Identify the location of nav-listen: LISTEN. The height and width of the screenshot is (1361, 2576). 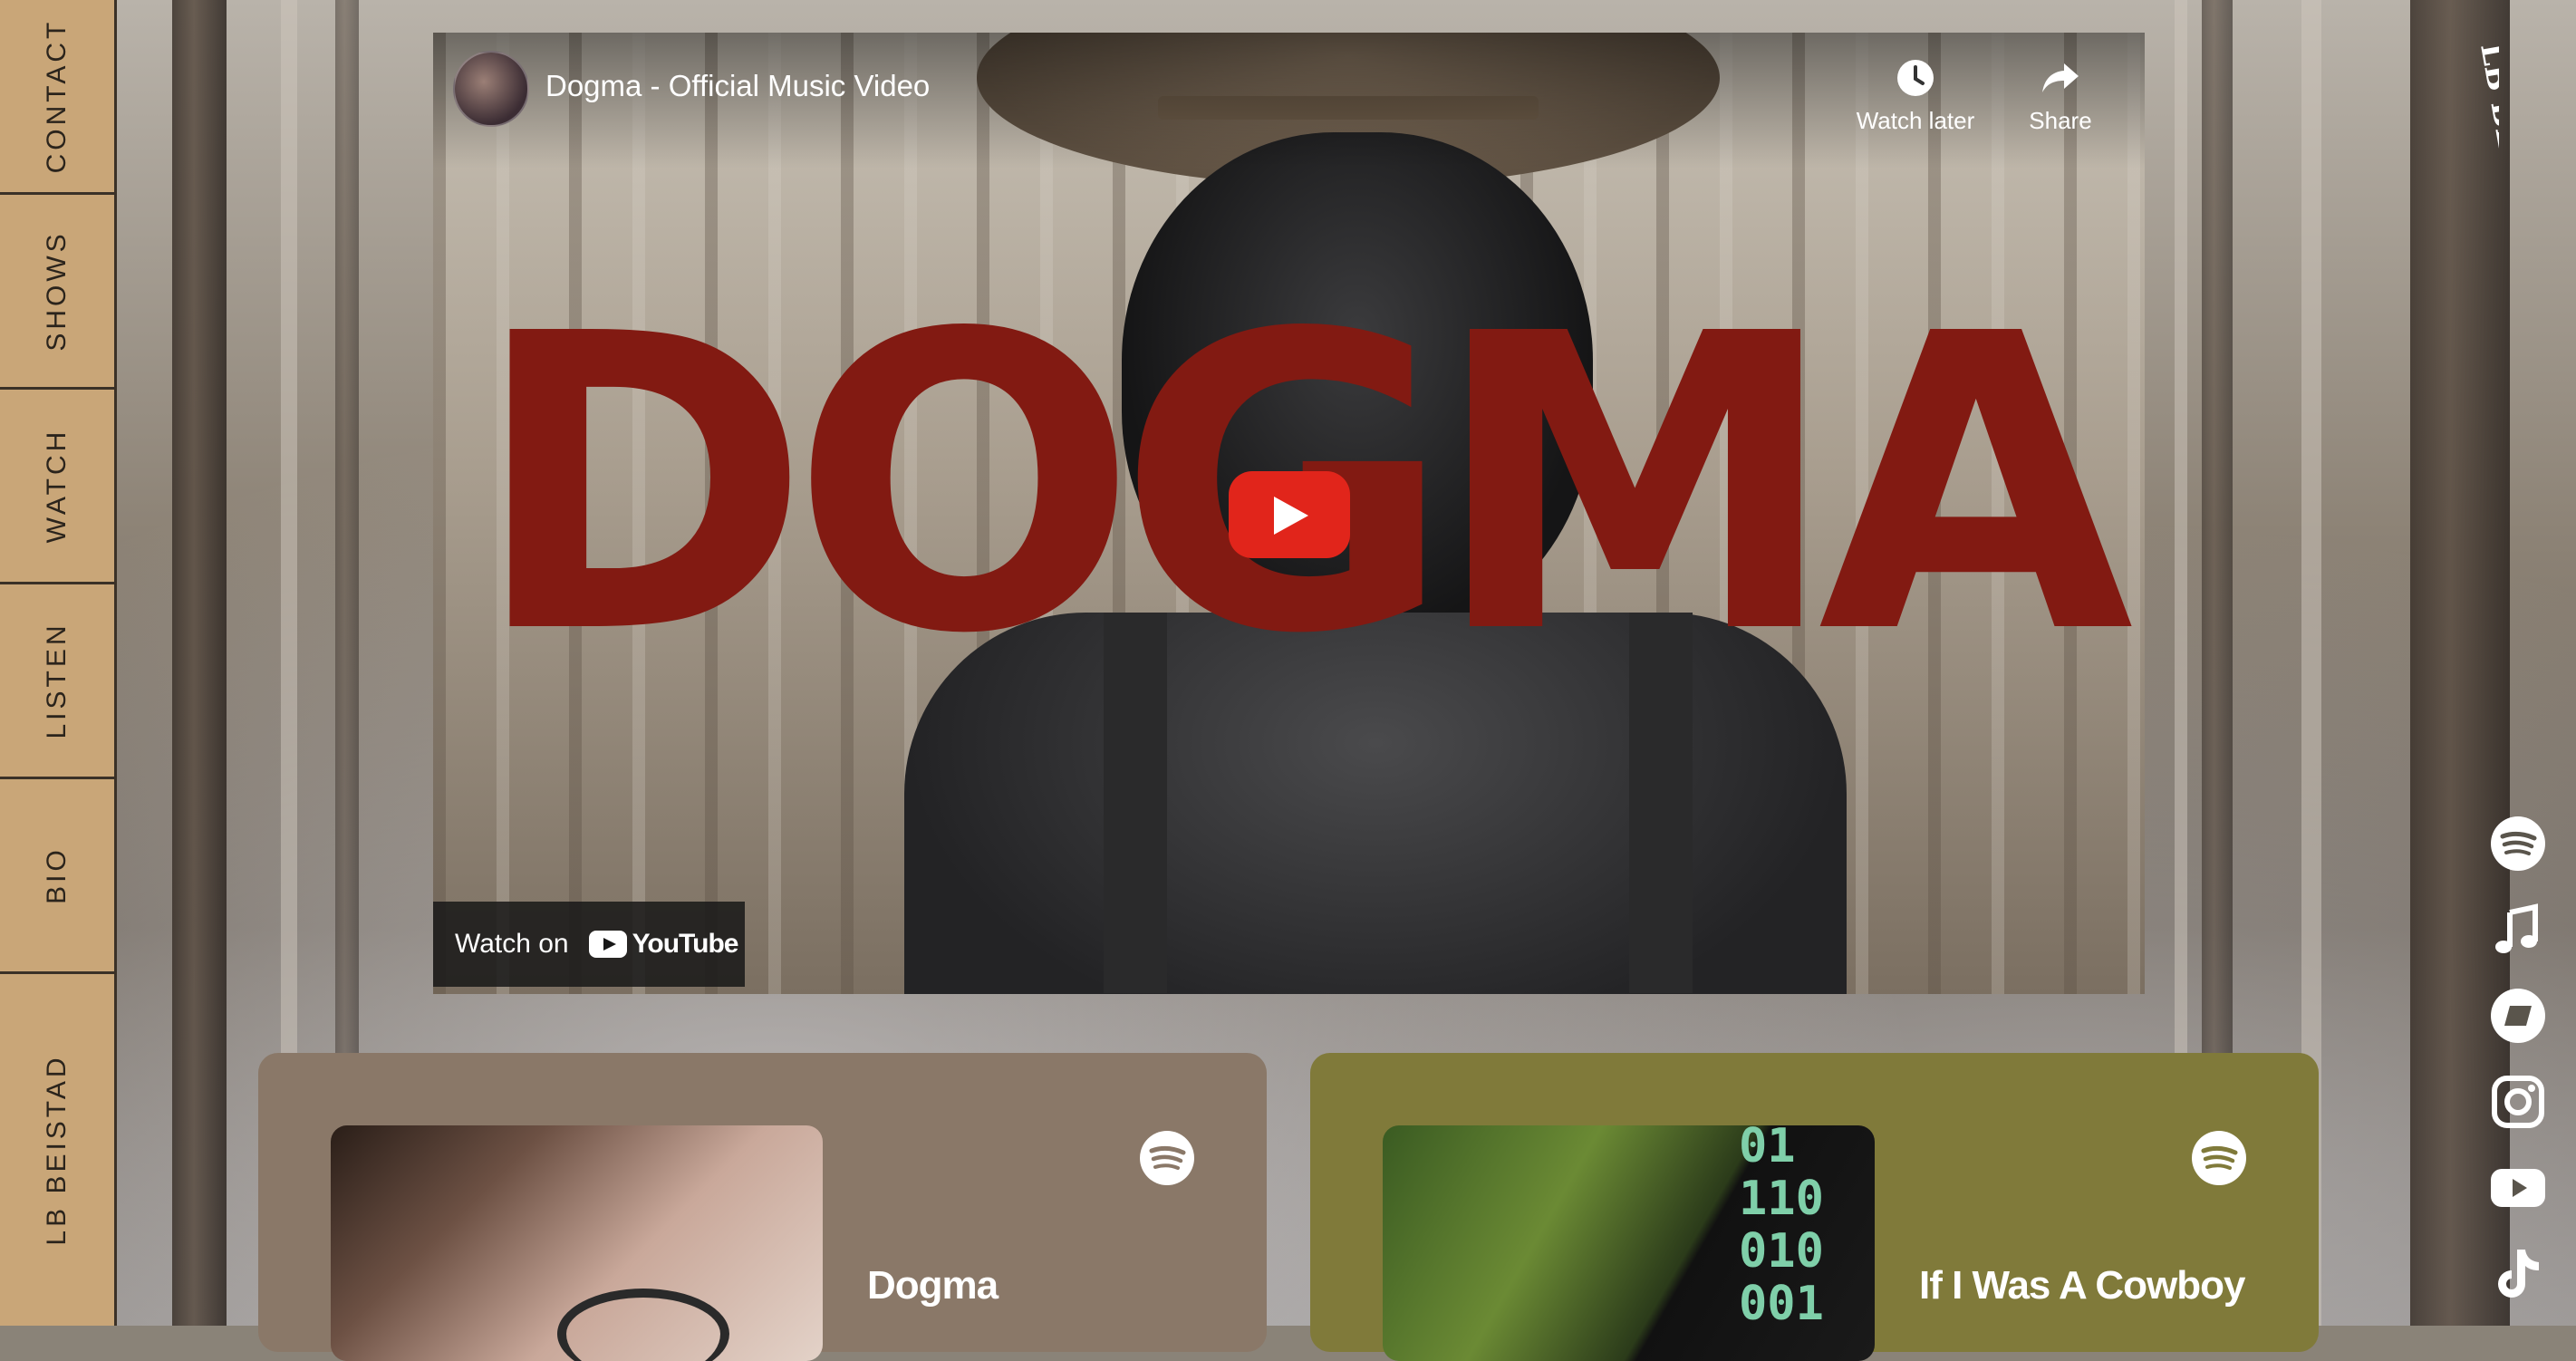
(57, 681).